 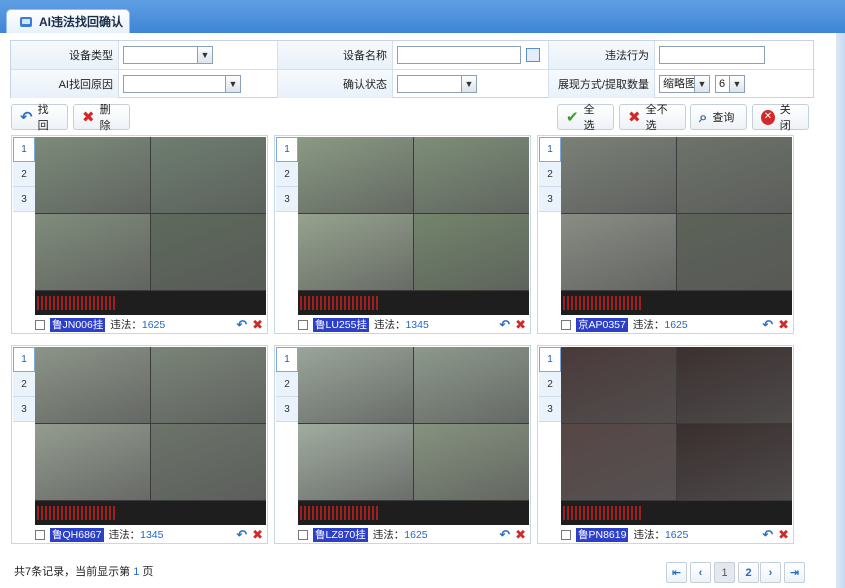 I want to click on deselect-all-button: ✖ 全不选, so click(x=652, y=118).